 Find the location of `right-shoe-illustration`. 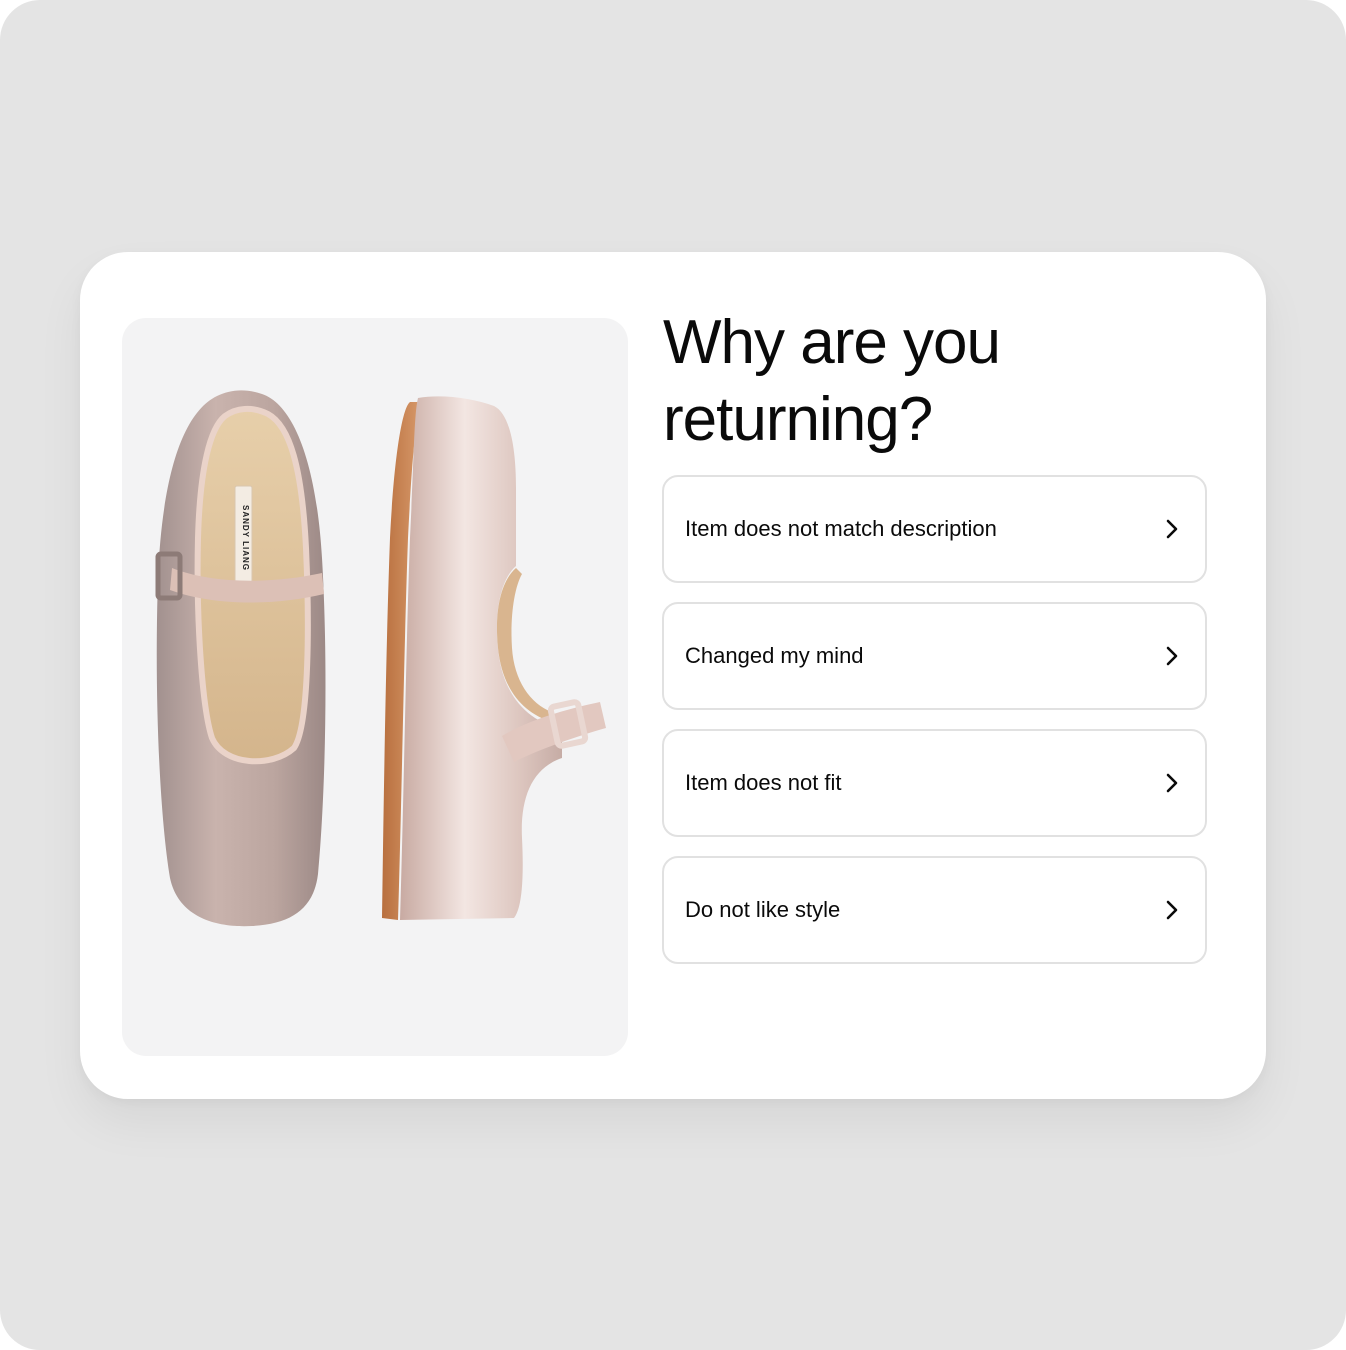

right-shoe-illustration is located at coordinates (494, 658).